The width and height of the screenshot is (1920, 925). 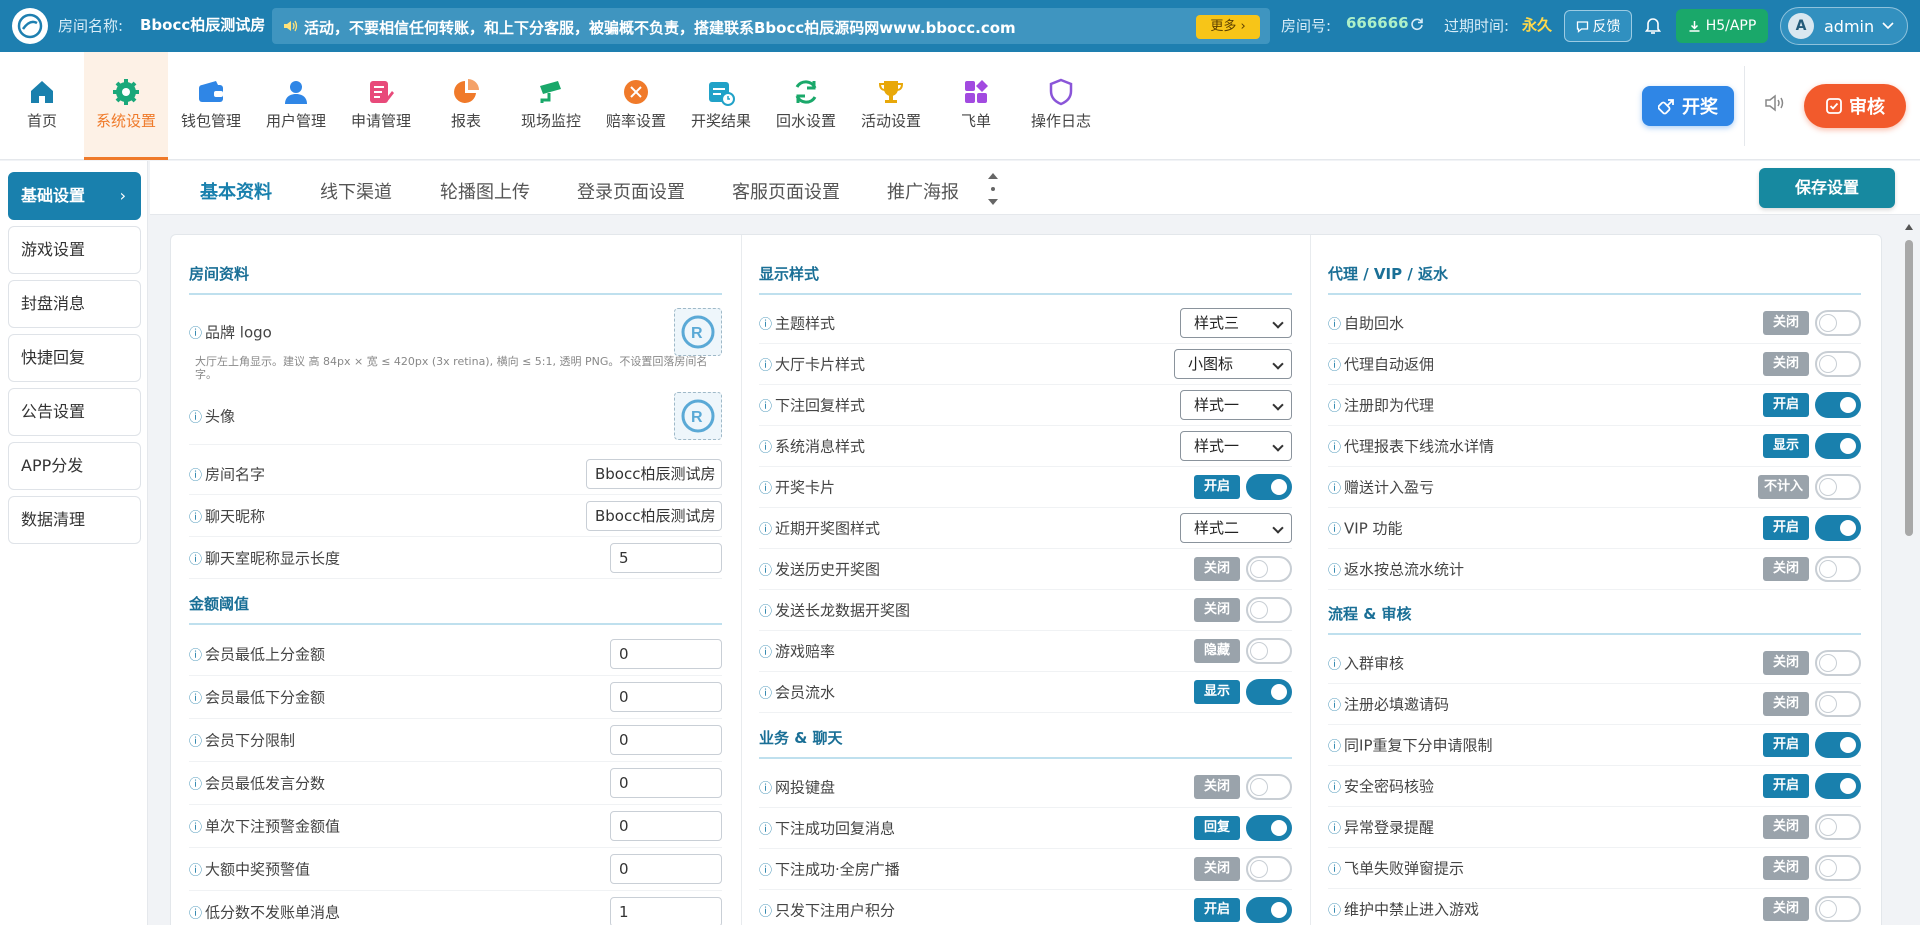 What do you see at coordinates (74, 358) in the screenshot?
I see `sidebar-item-quick-reply: 快捷回复` at bounding box center [74, 358].